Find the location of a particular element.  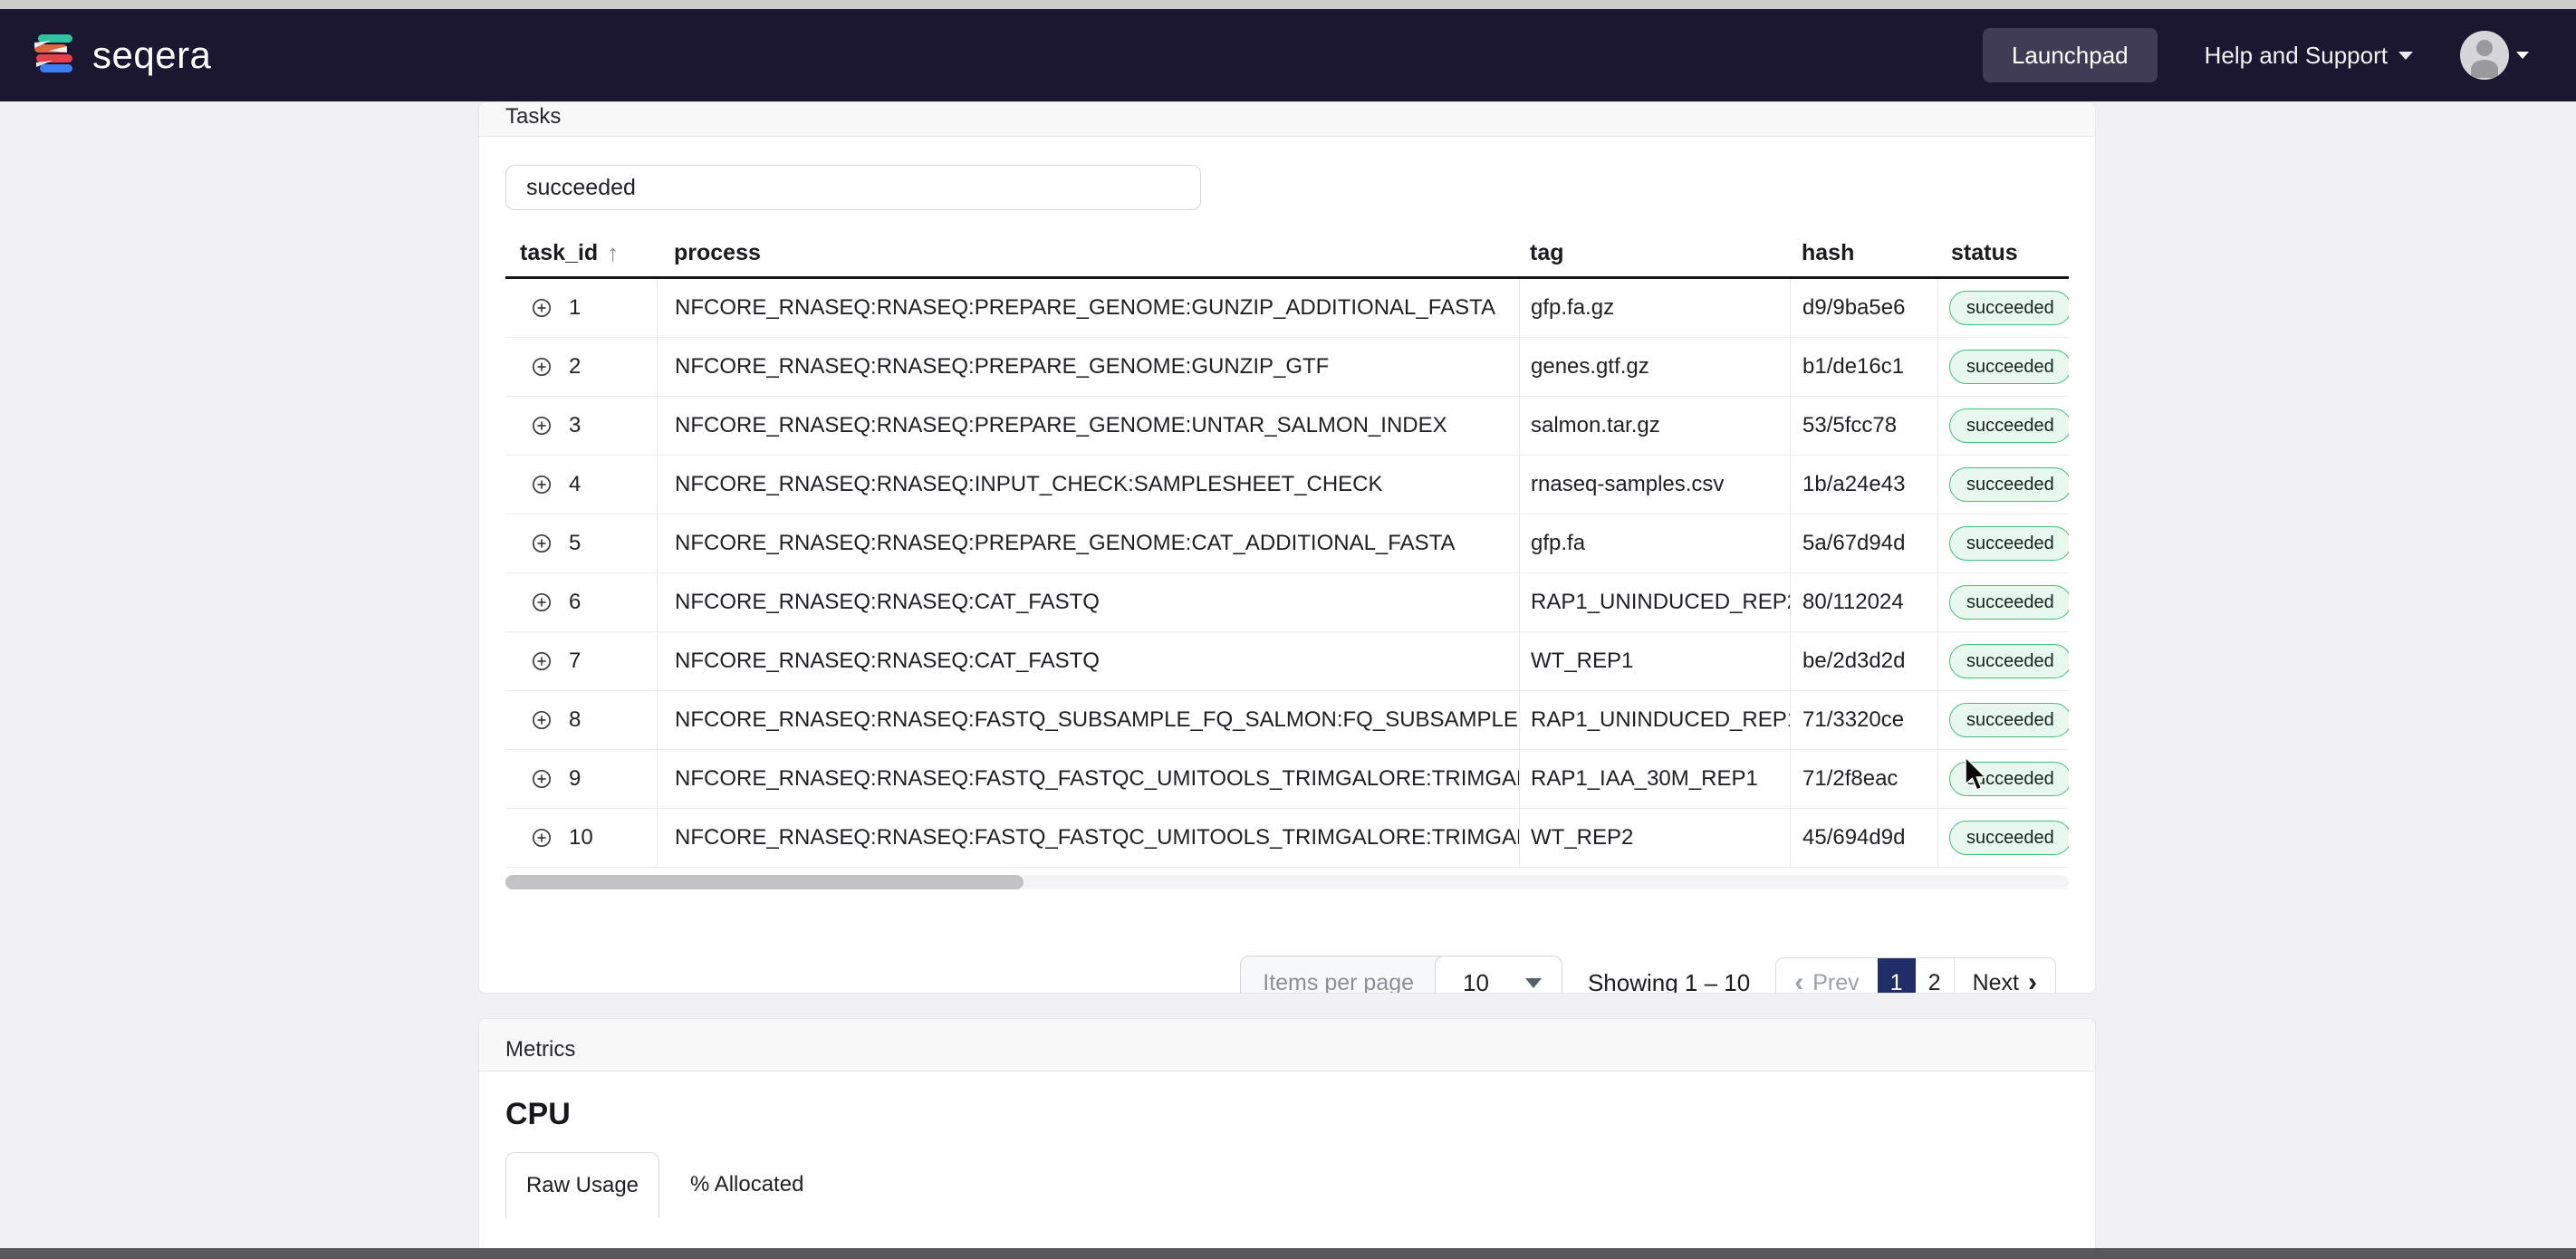

column-header-process: process is located at coordinates (1088, 253).